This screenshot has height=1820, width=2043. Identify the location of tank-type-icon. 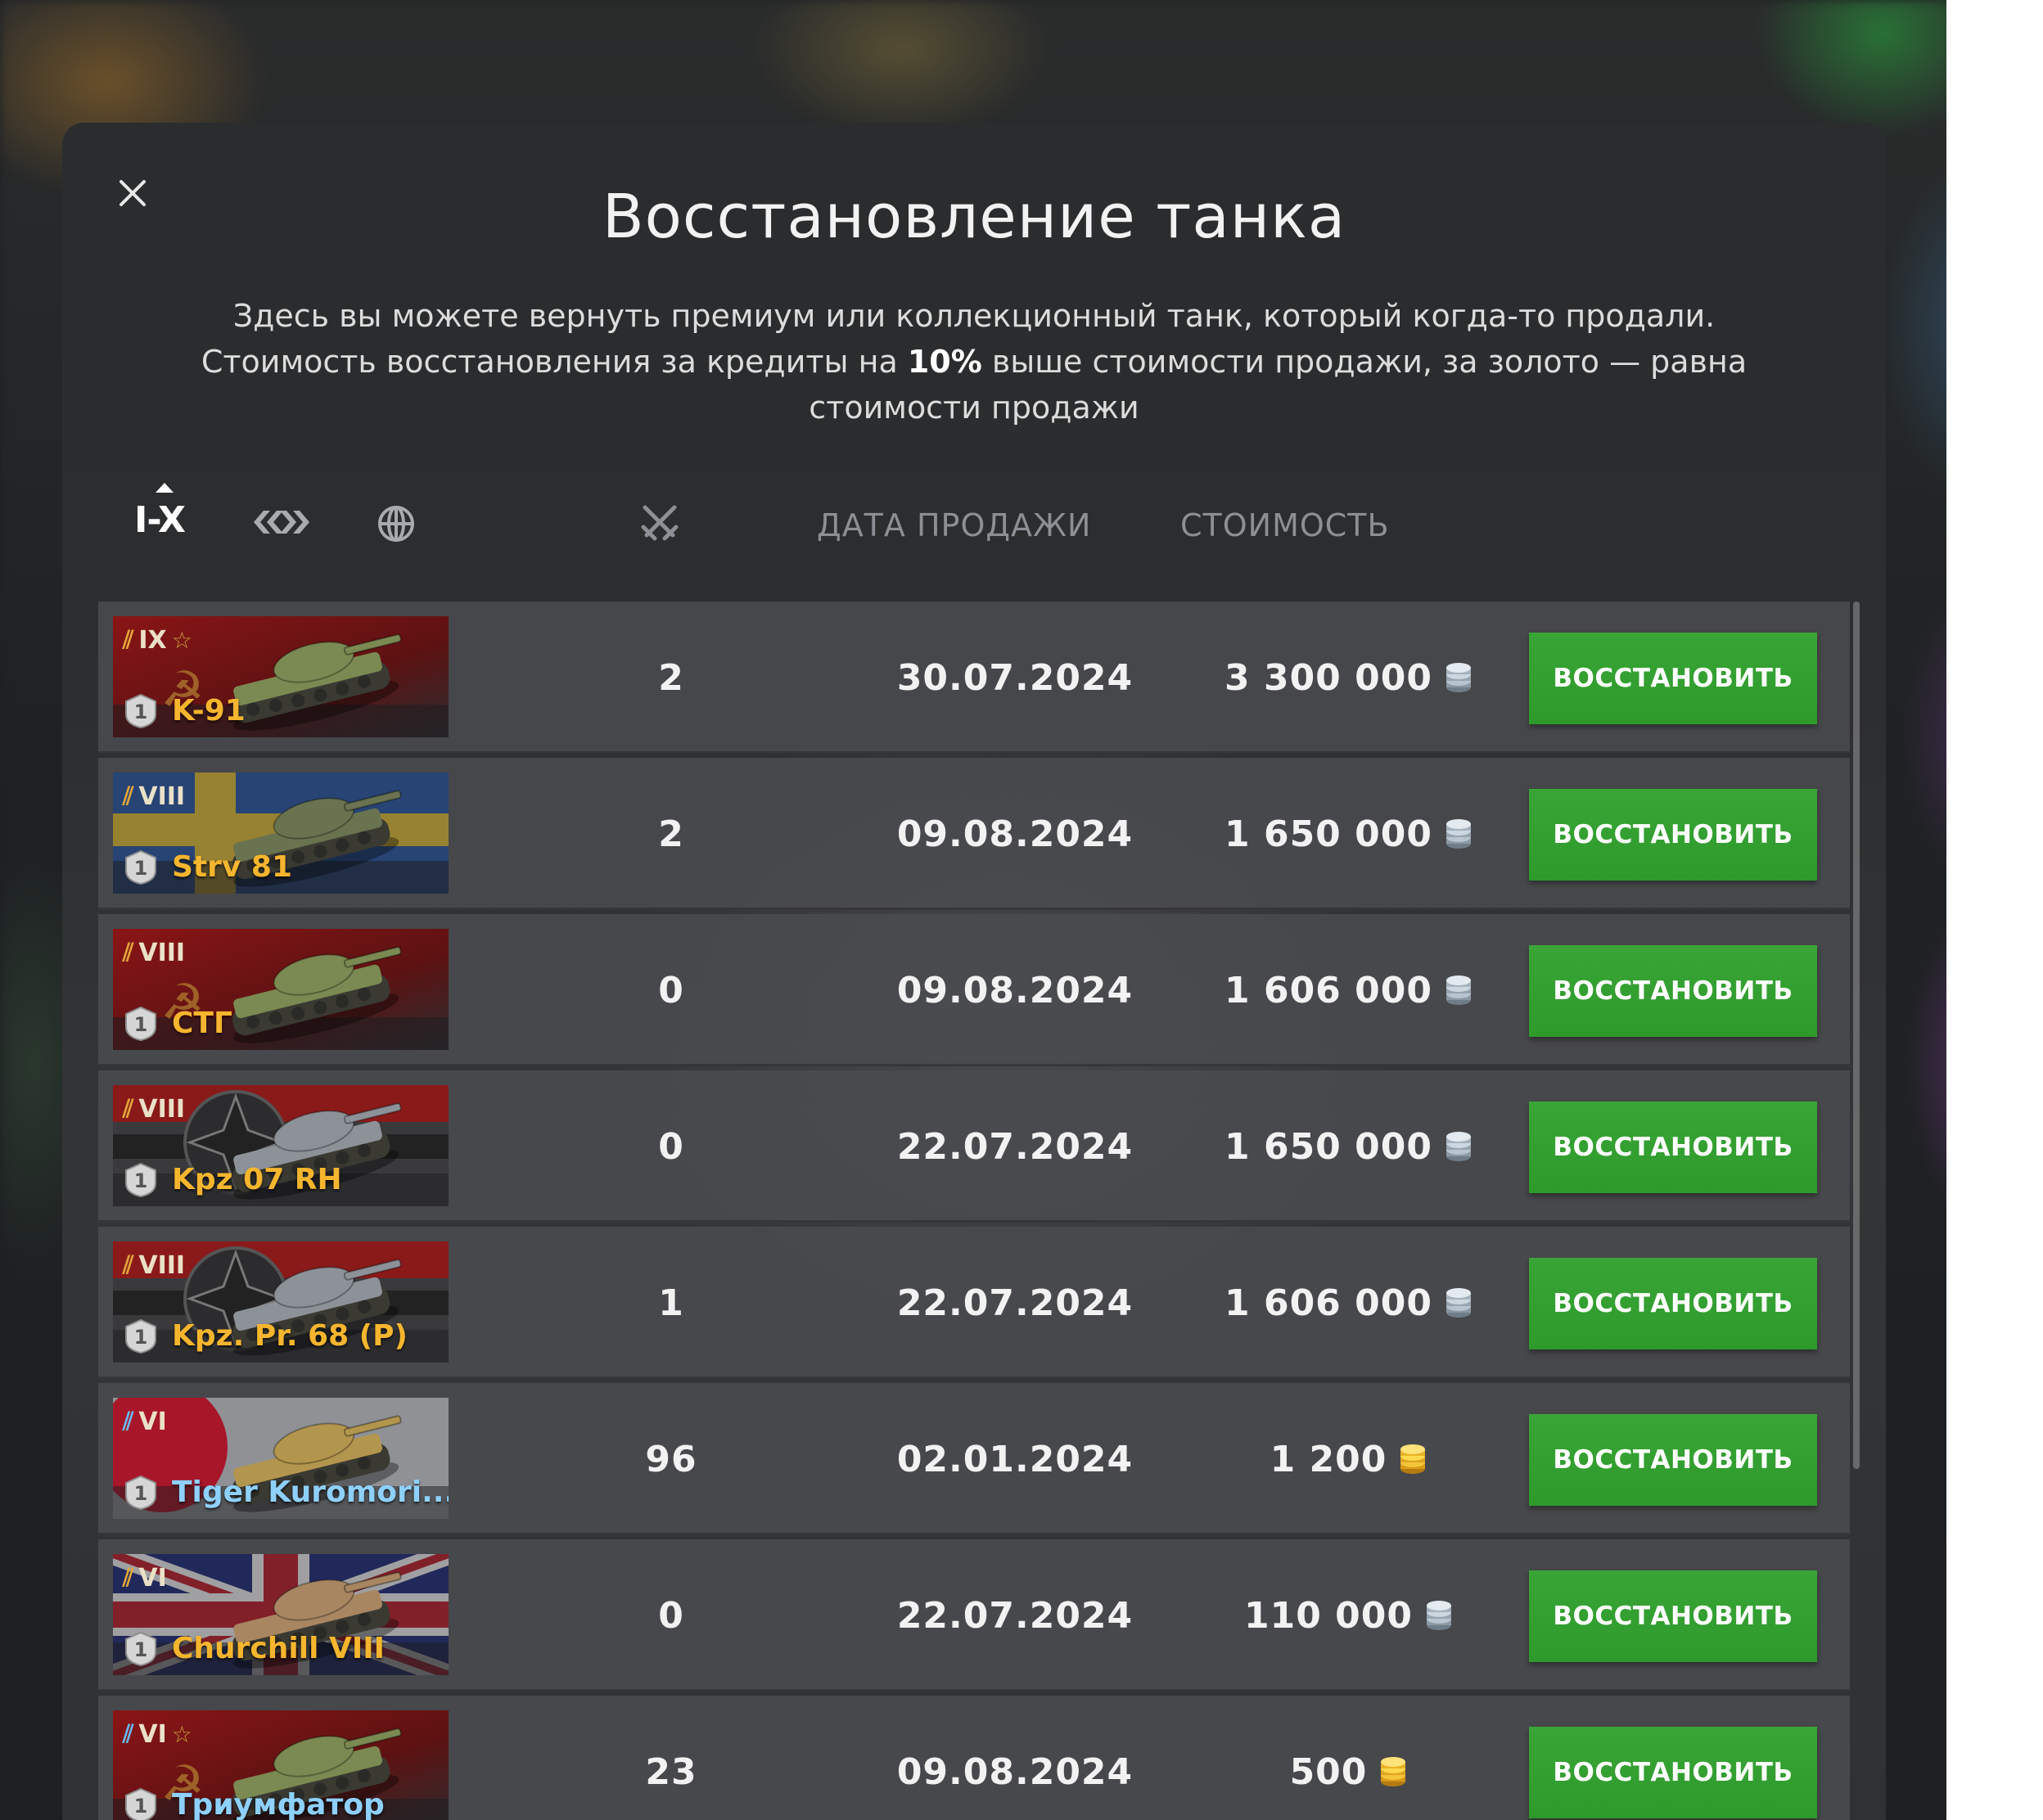
(281, 522).